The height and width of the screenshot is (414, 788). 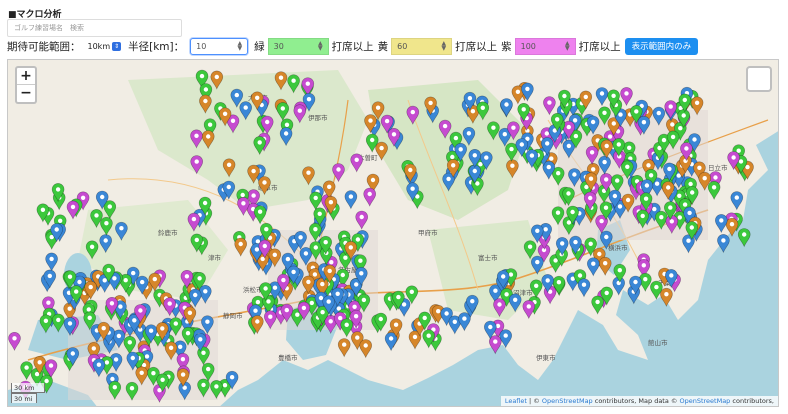 I want to click on place-label: 館山市, so click(x=658, y=342).